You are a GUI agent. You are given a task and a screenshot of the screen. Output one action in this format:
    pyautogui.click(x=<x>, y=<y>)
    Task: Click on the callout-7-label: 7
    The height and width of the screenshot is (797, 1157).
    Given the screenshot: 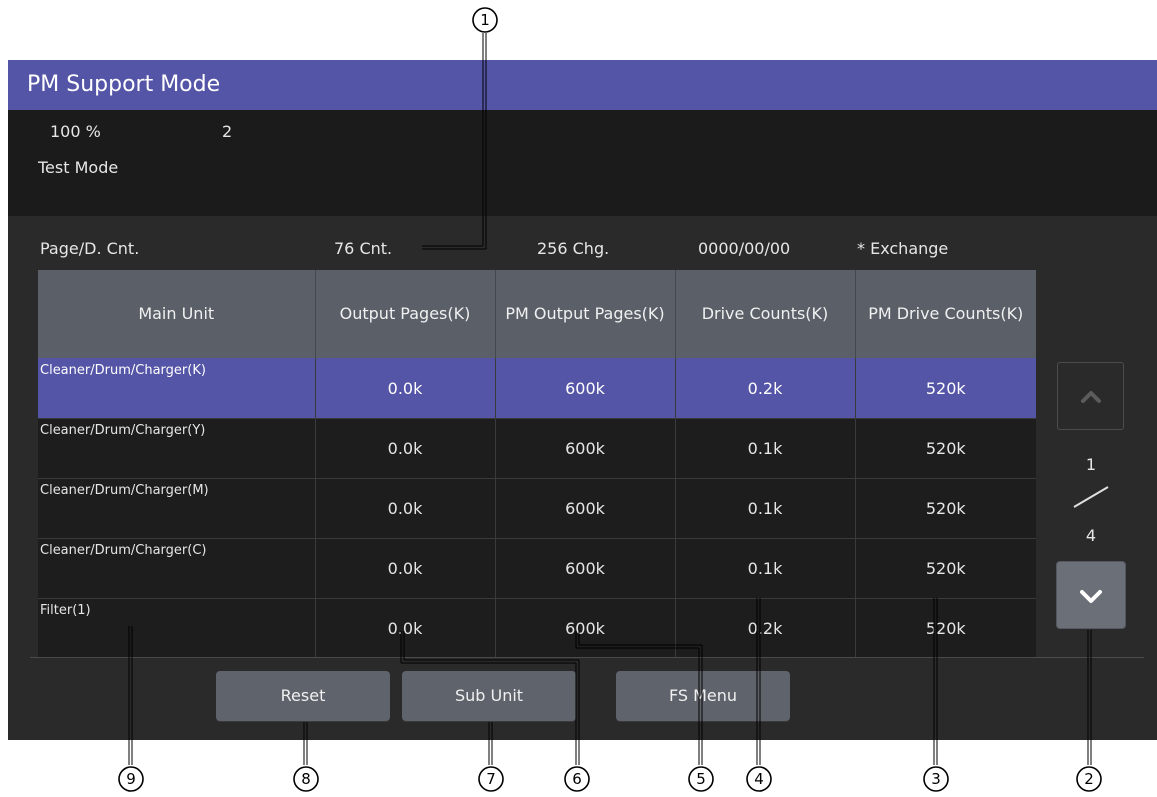 What is the action you would take?
    pyautogui.click(x=491, y=779)
    